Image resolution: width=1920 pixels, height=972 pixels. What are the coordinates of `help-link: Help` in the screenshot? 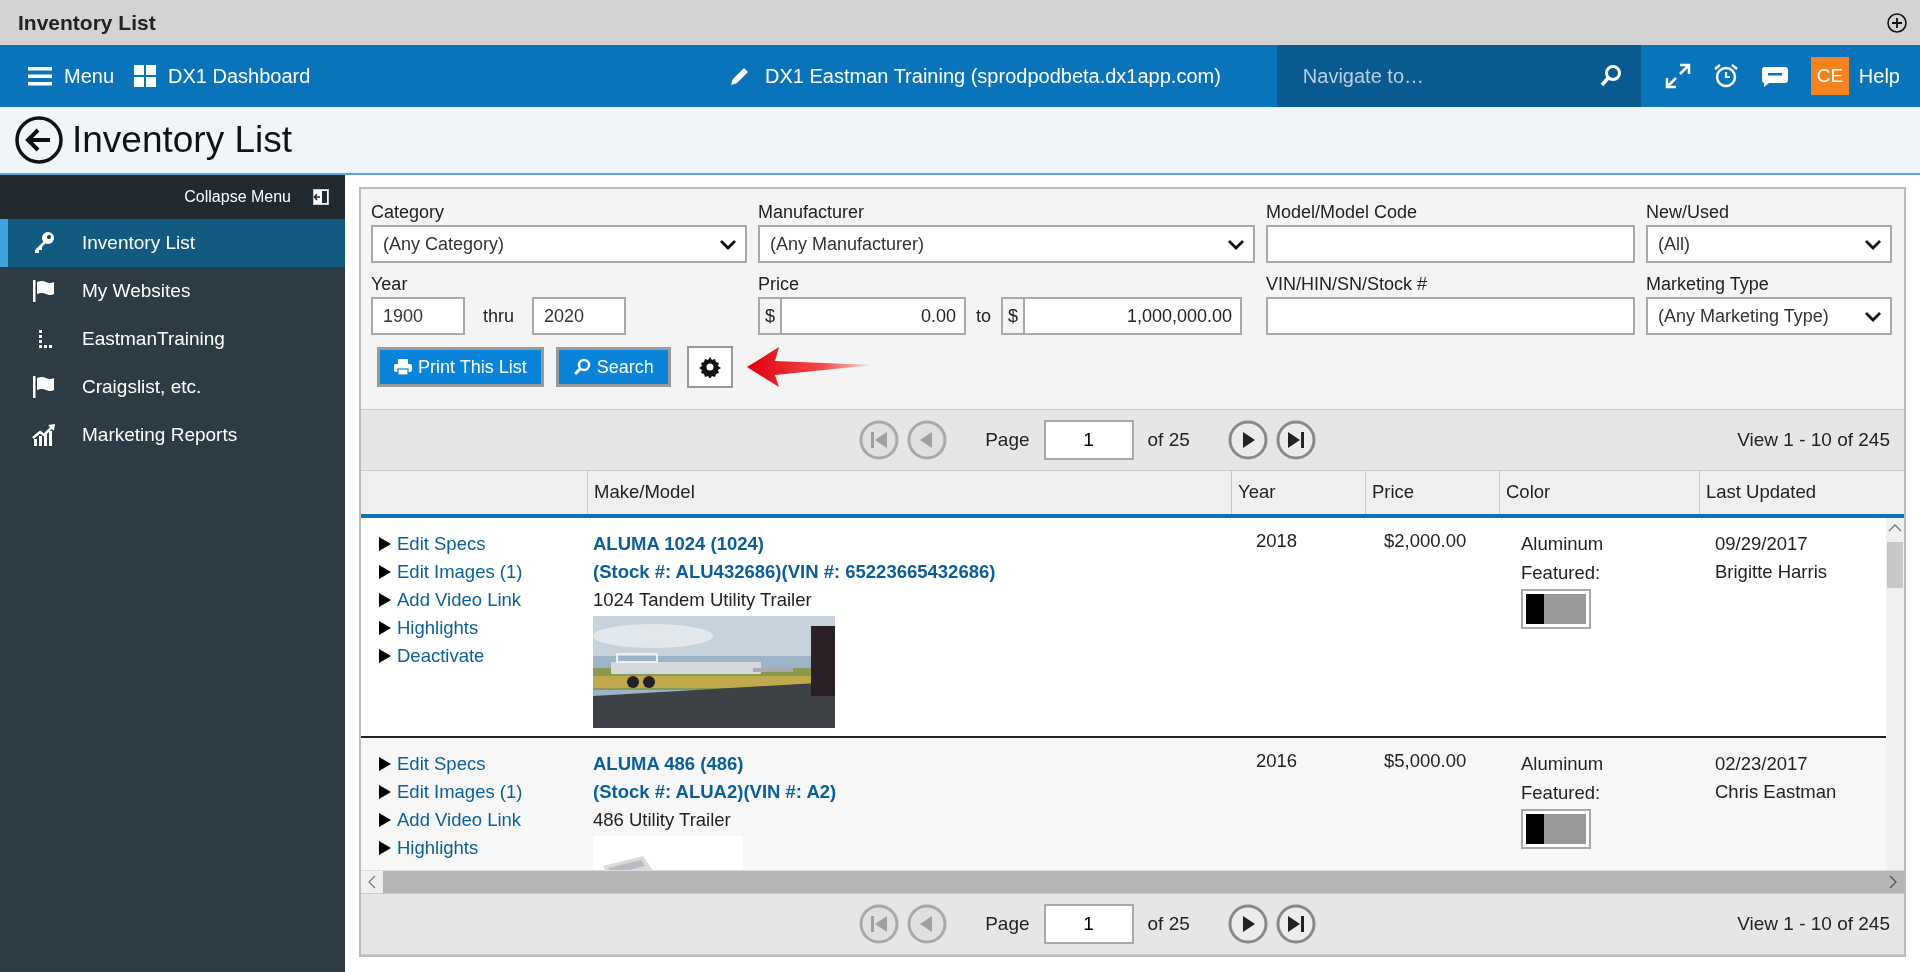 It's located at (1879, 76).